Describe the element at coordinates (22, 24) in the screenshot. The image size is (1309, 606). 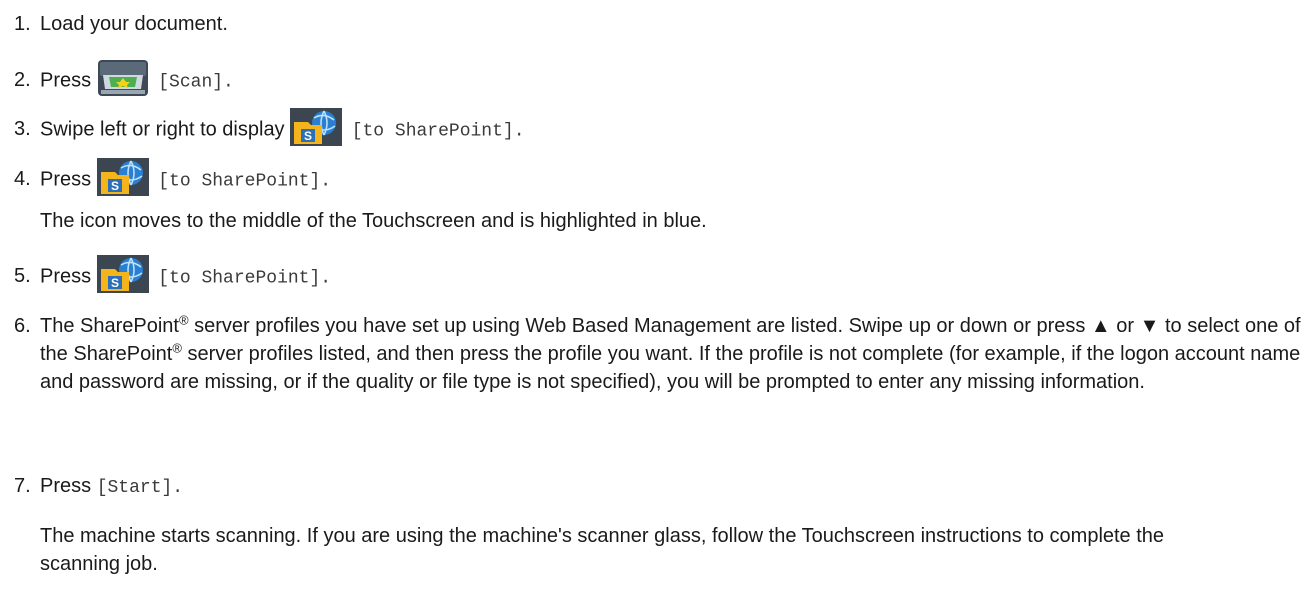
I see `step-number: 1.` at that location.